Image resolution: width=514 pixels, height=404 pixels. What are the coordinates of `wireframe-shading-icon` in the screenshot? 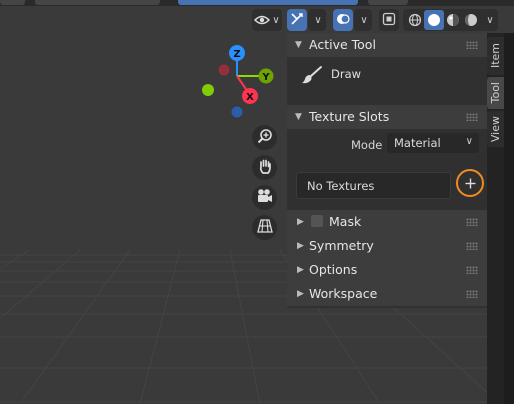 It's located at (415, 20).